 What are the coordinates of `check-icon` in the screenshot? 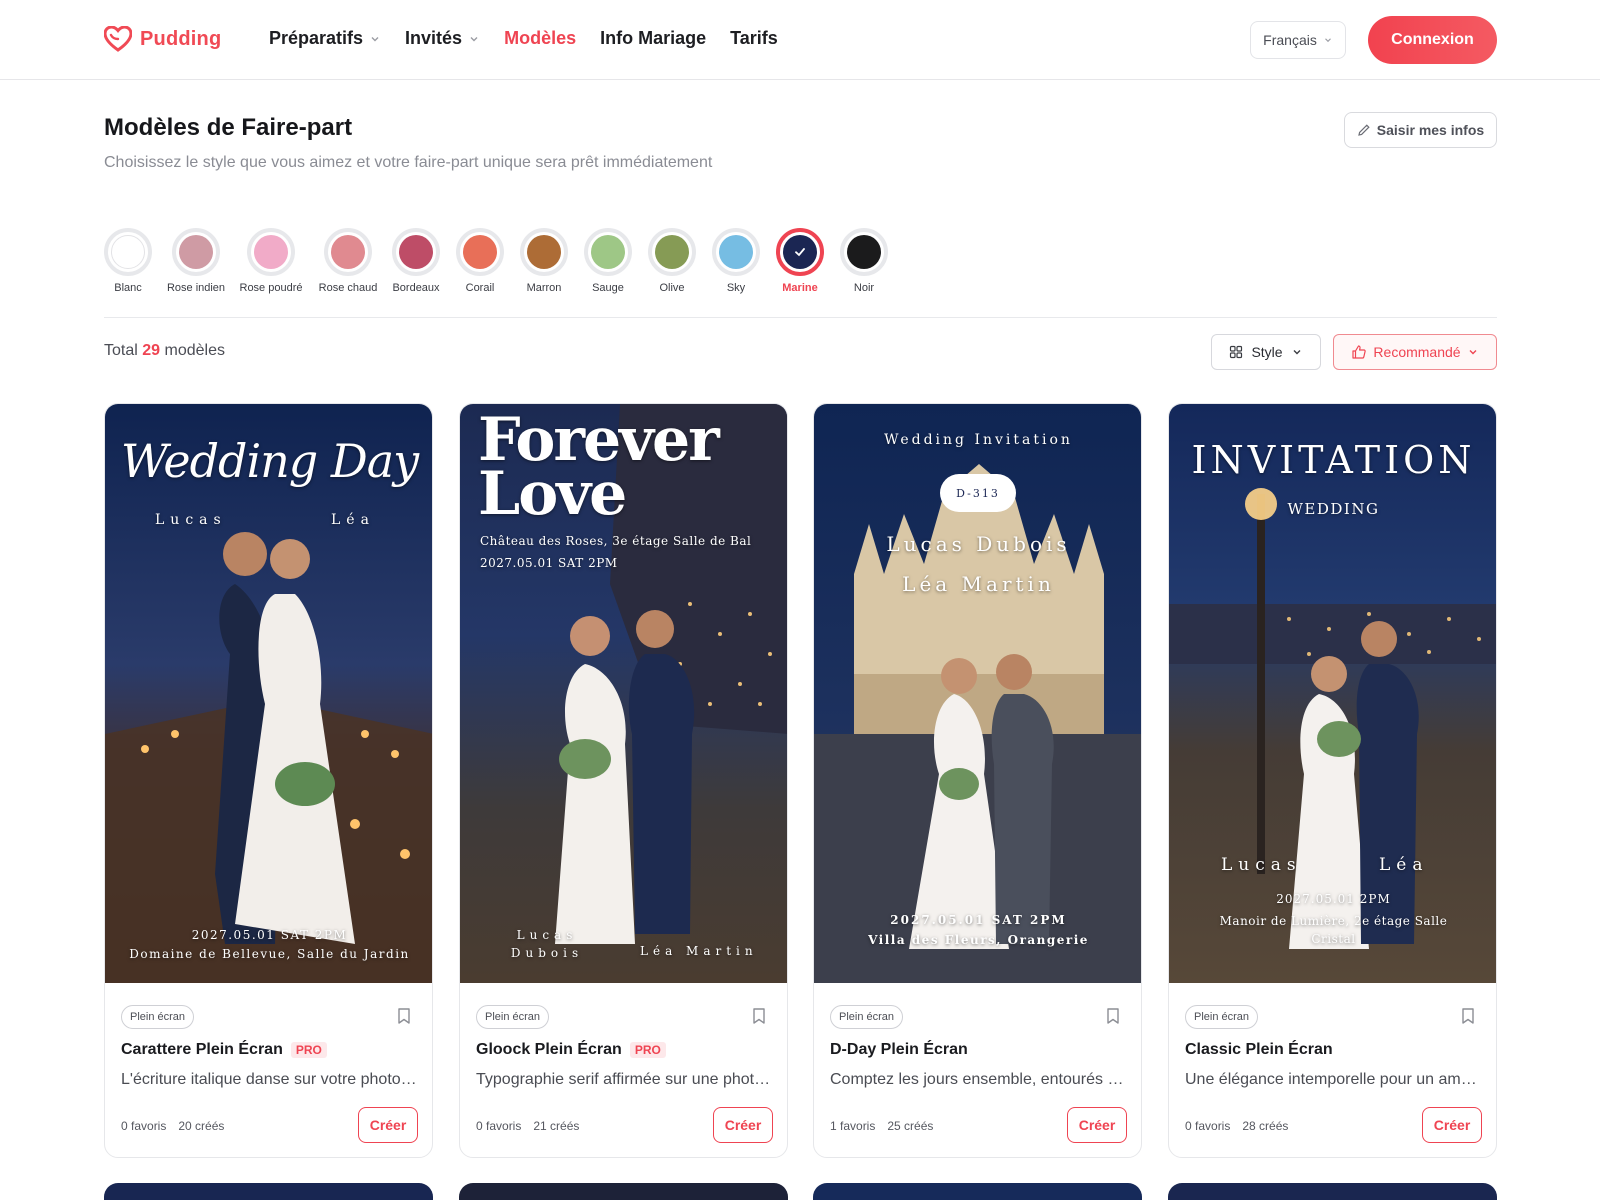 It's located at (800, 252).